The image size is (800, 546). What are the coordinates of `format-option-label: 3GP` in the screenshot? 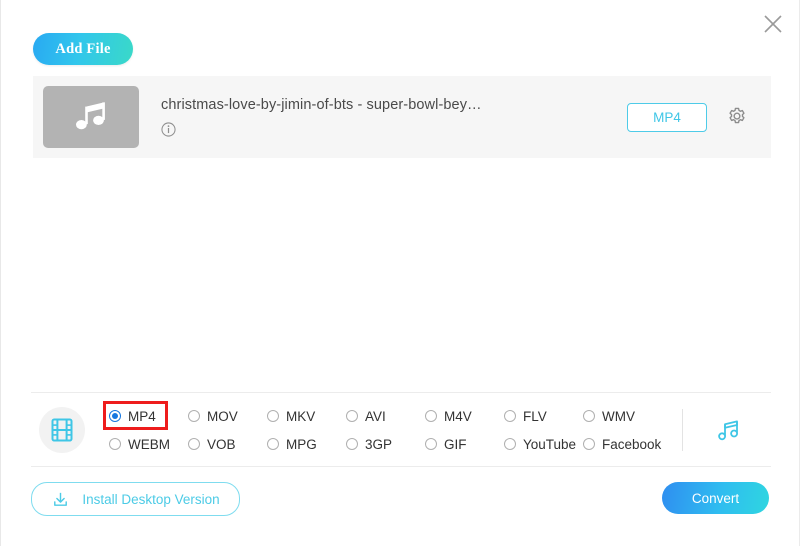 It's located at (379, 444).